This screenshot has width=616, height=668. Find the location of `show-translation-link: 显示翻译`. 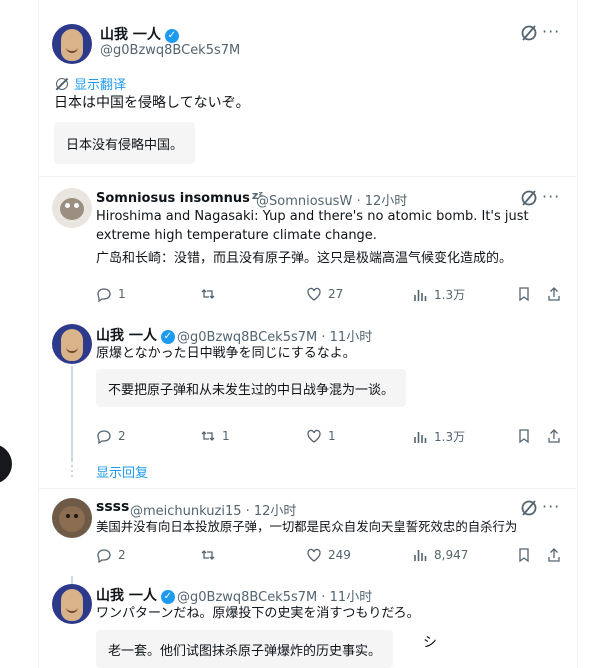

show-translation-link: 显示翻译 is located at coordinates (91, 83).